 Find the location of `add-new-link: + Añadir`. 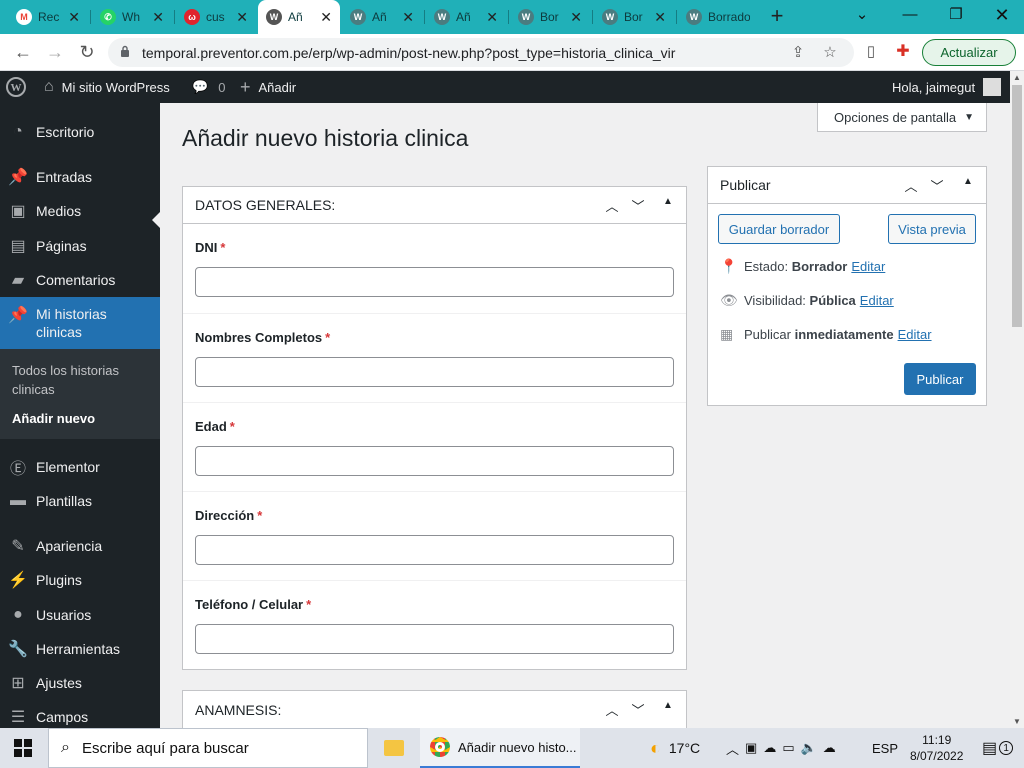

add-new-link: + Añadir is located at coordinates (268, 87).